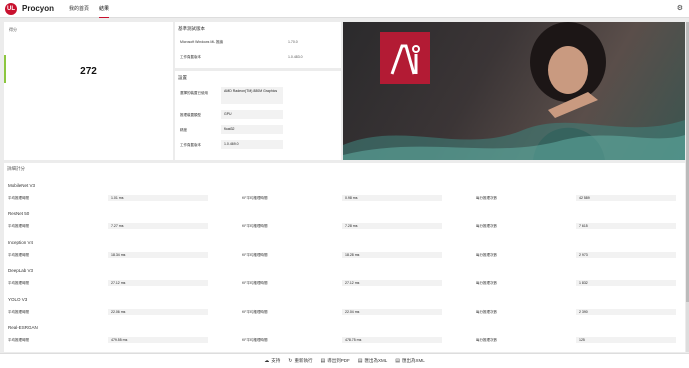 Image resolution: width=689 pixels, height=368 pixels. What do you see at coordinates (202, 42) in the screenshot?
I see `info-row-label: Microsoft Windows ML 推論` at bounding box center [202, 42].